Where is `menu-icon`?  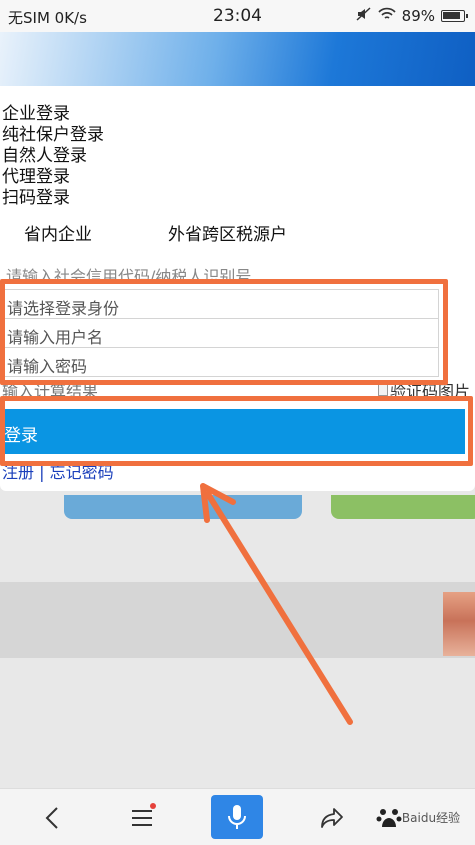 menu-icon is located at coordinates (142, 817).